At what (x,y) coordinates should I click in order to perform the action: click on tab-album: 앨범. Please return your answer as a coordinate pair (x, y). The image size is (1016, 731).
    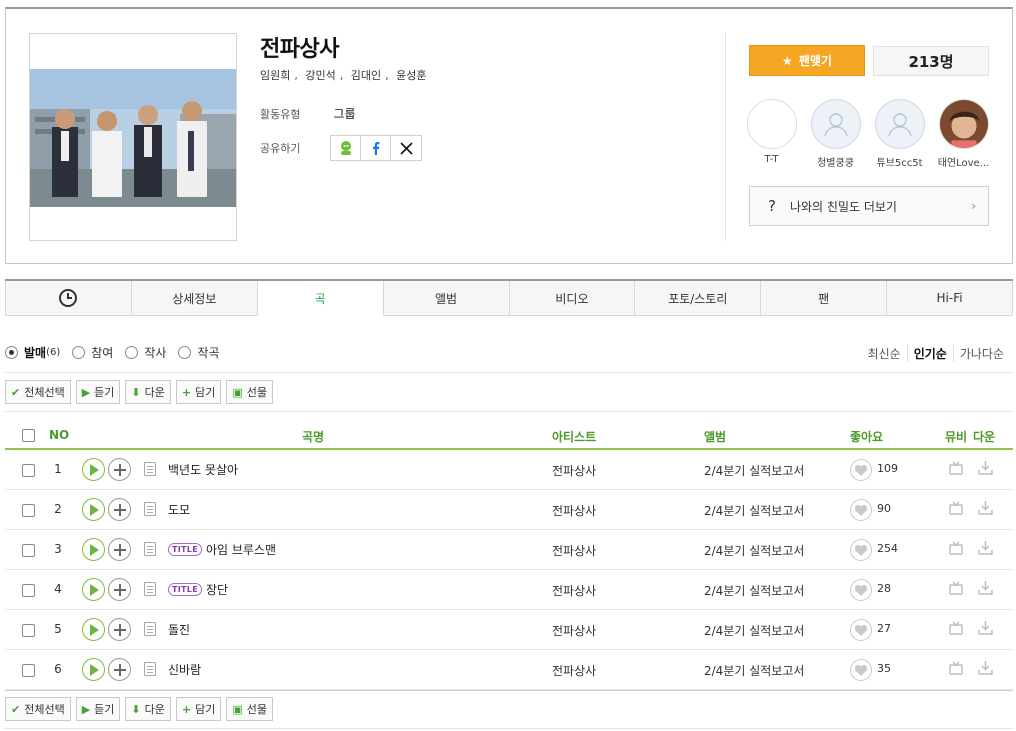
    Looking at the image, I should click on (446, 298).